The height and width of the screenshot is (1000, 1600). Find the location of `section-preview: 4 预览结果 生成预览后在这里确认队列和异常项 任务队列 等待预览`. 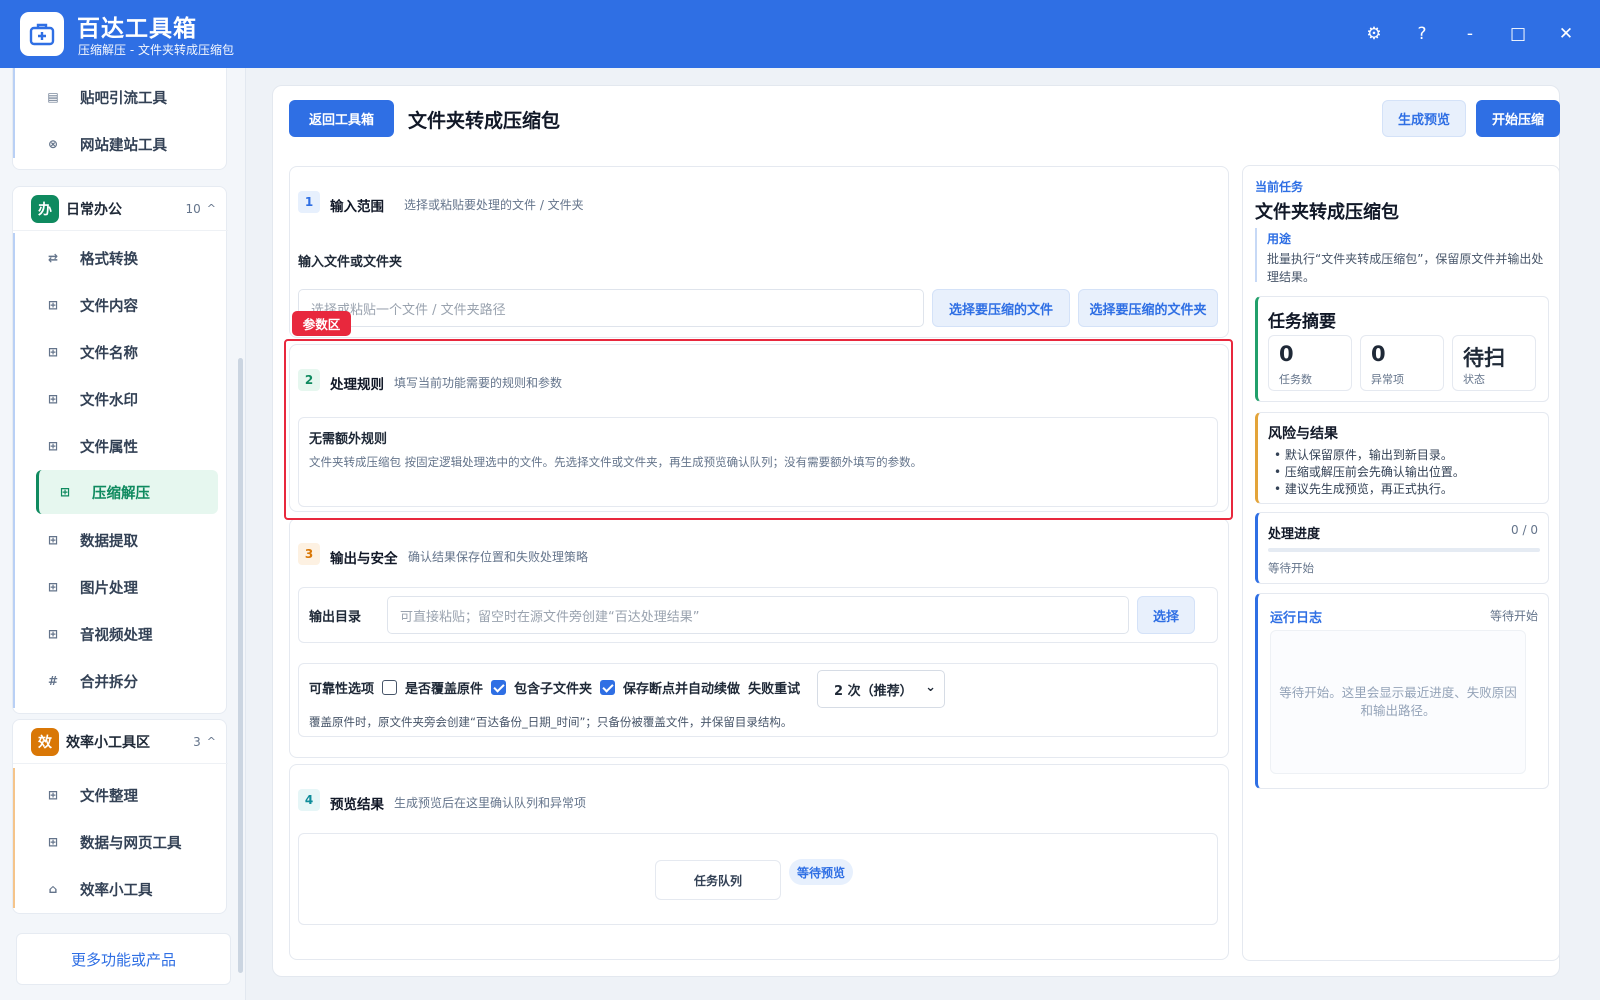

section-preview: 4 预览结果 生成预览后在这里确认队列和异常项 任务队列 等待预览 is located at coordinates (759, 862).